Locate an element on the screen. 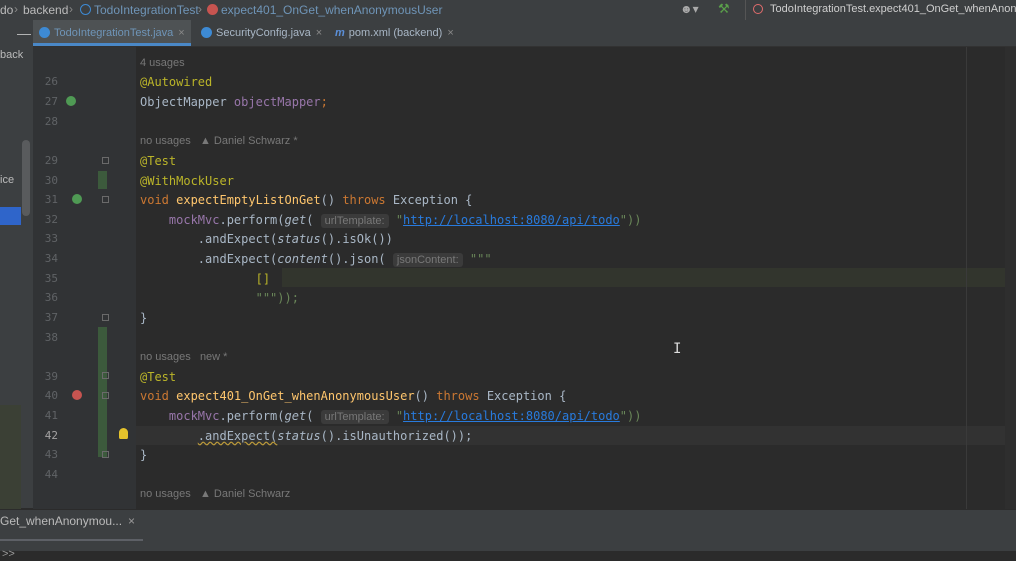 Image resolution: width=1016 pixels, height=561 pixels. line-number: 35 is located at coordinates (51, 278).